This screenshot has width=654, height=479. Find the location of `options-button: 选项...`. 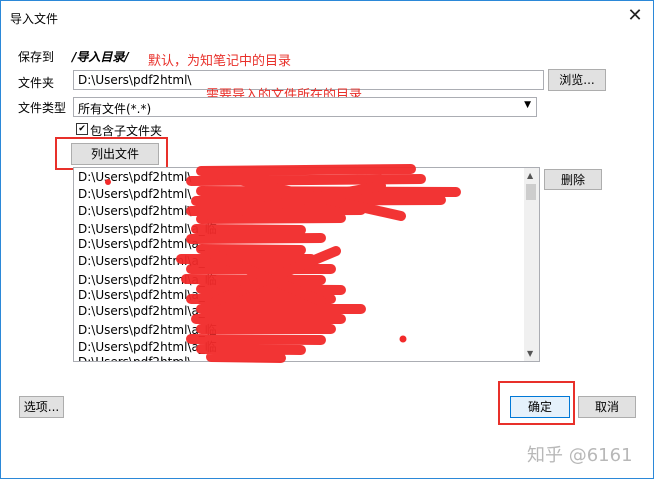

options-button: 选项... is located at coordinates (41, 407).